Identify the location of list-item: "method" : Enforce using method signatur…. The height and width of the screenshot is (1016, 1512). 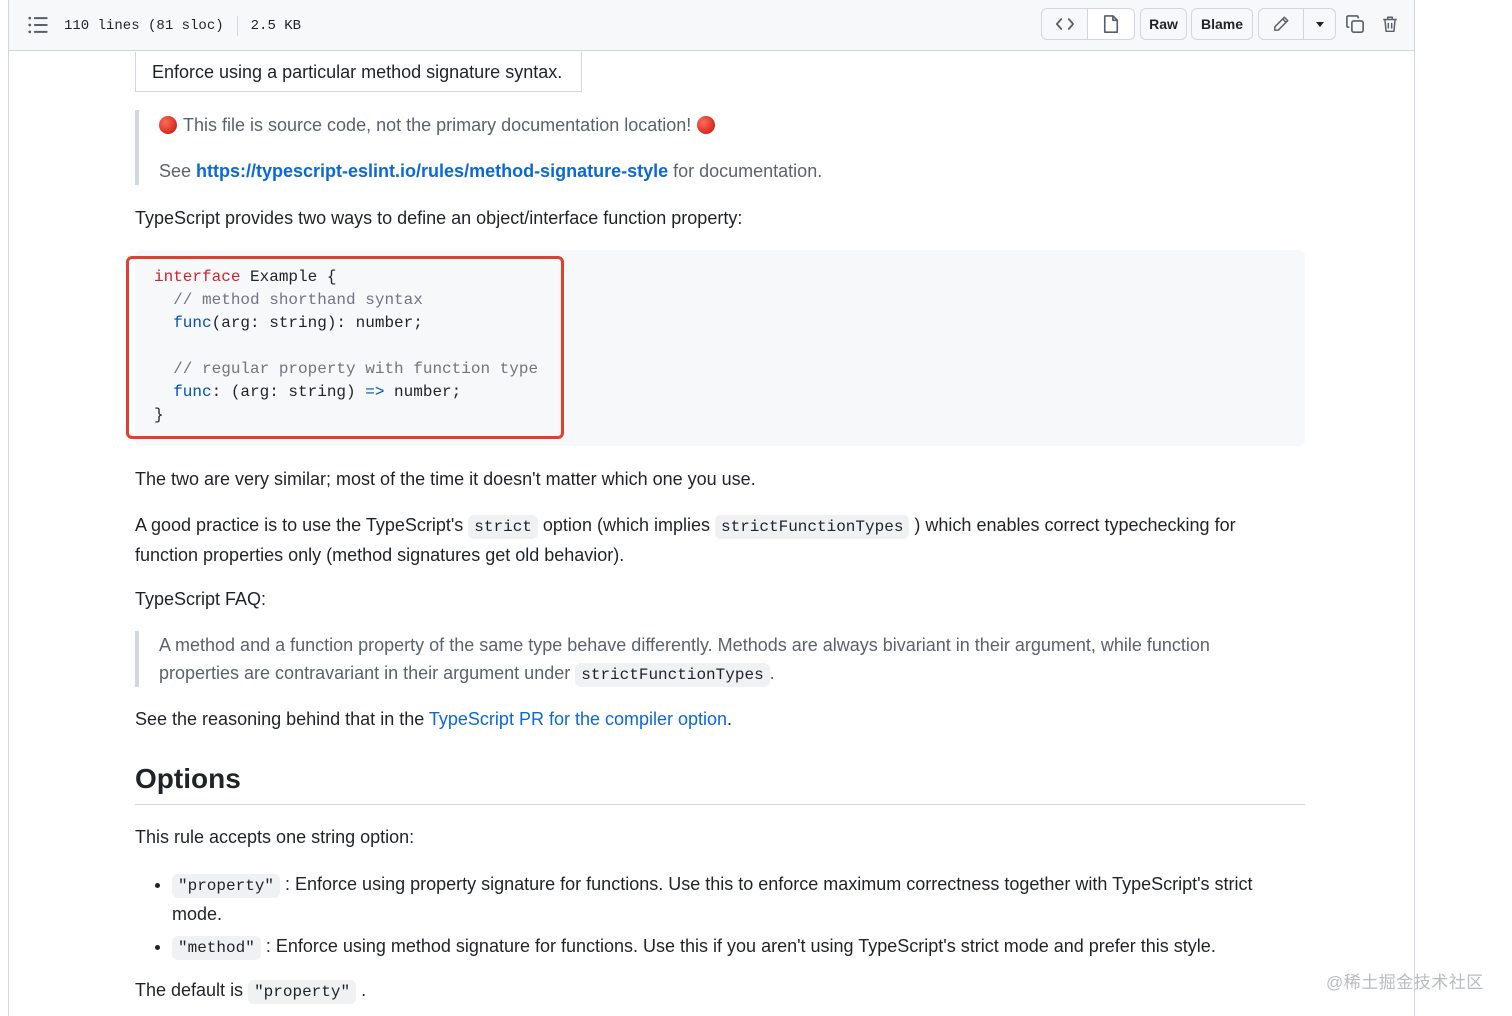
(742, 947).